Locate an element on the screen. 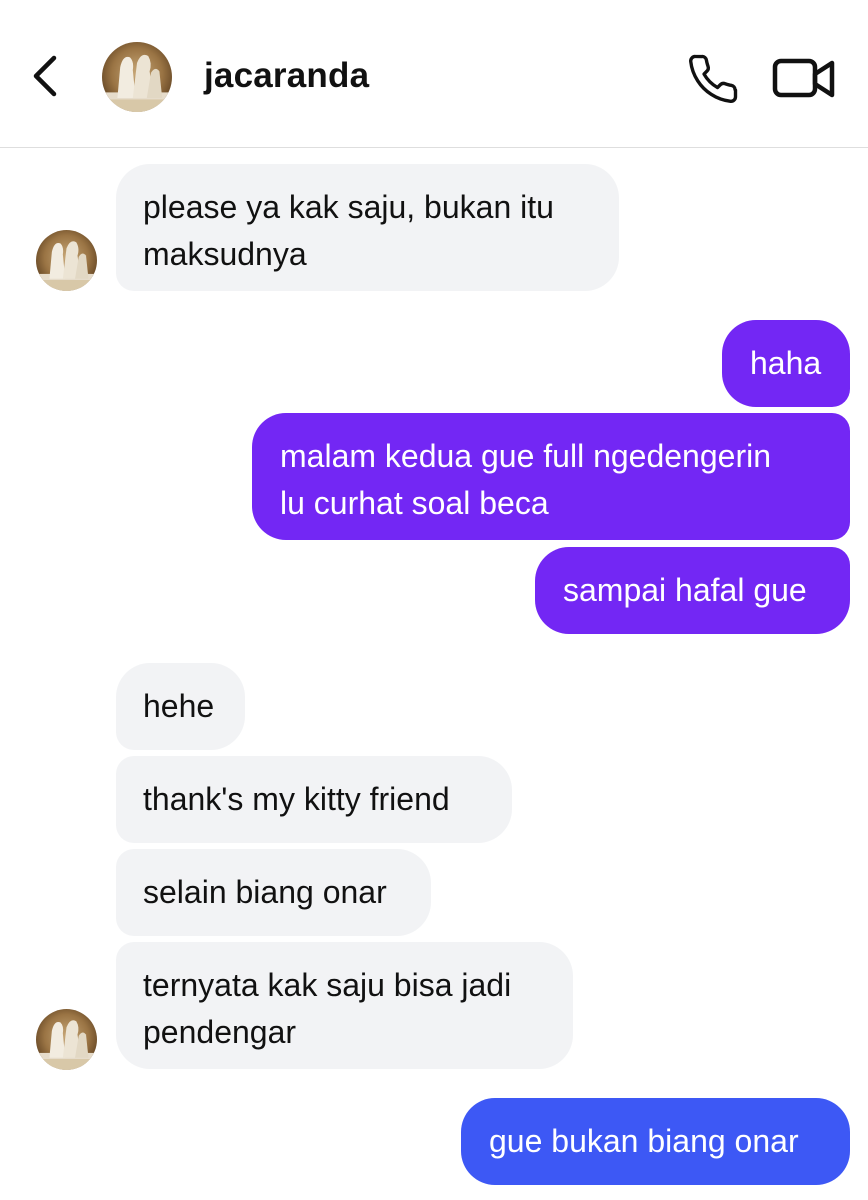 The image size is (868, 1200). message-text: gue bukan biang onar is located at coordinates (644, 1141).